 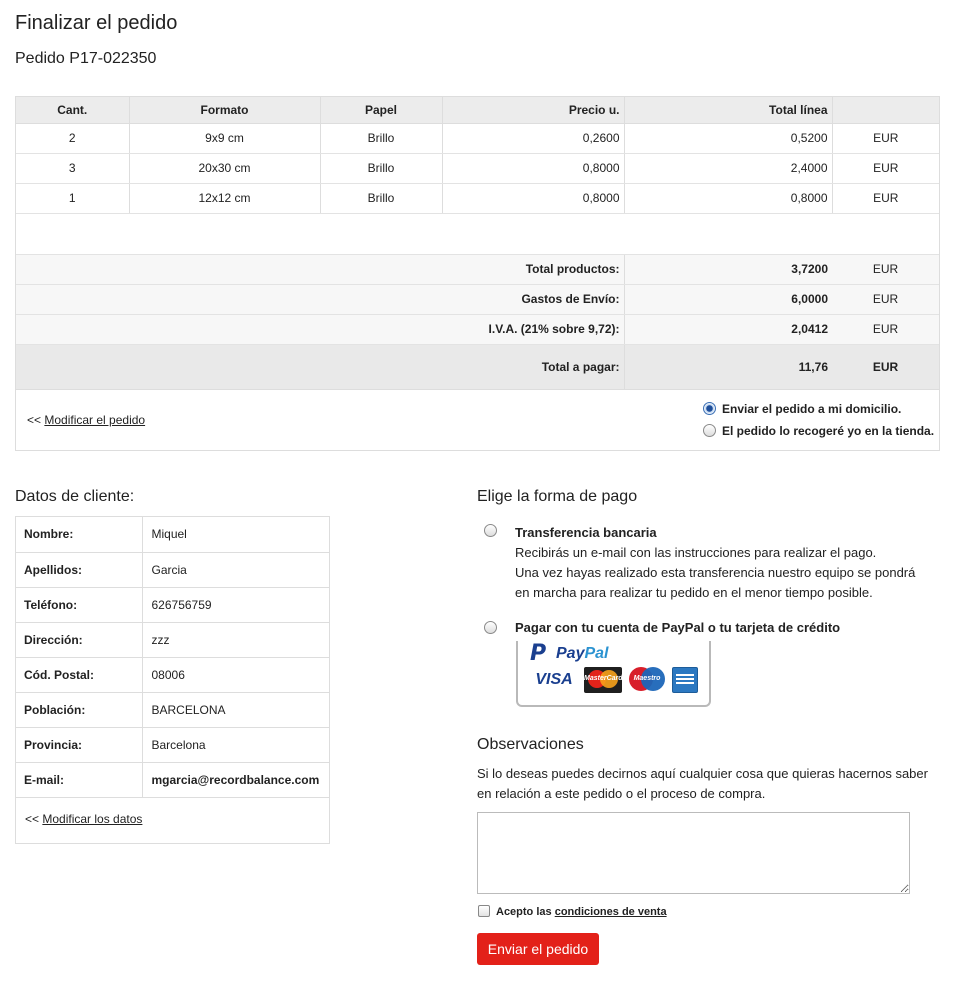 I want to click on table-row: 2 9x9 cm Brillo 0,2600 0,5200 EUR, so click(x=477, y=138).